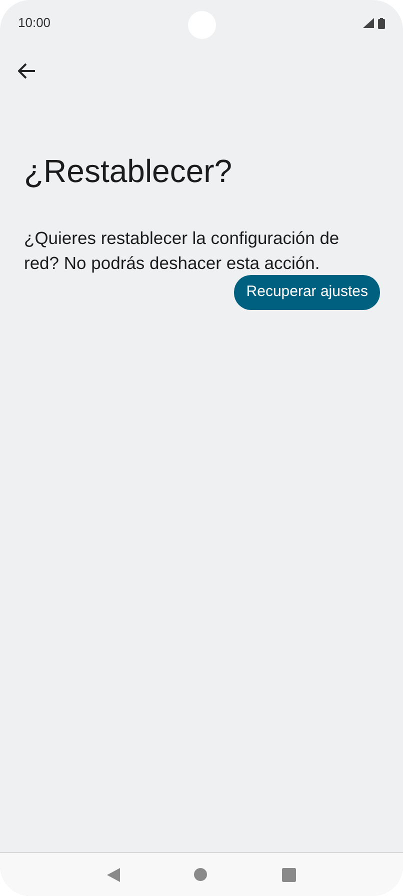 Image resolution: width=403 pixels, height=896 pixels. Describe the element at coordinates (307, 292) in the screenshot. I see `reset-button: Recuperar ajustes` at that location.